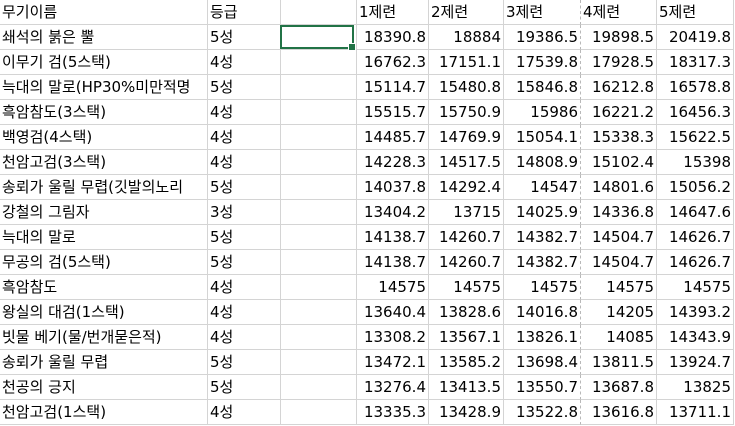 The width and height of the screenshot is (735, 426). Describe the element at coordinates (695, 412) in the screenshot. I see `cell-refine-5: 13711.1` at that location.